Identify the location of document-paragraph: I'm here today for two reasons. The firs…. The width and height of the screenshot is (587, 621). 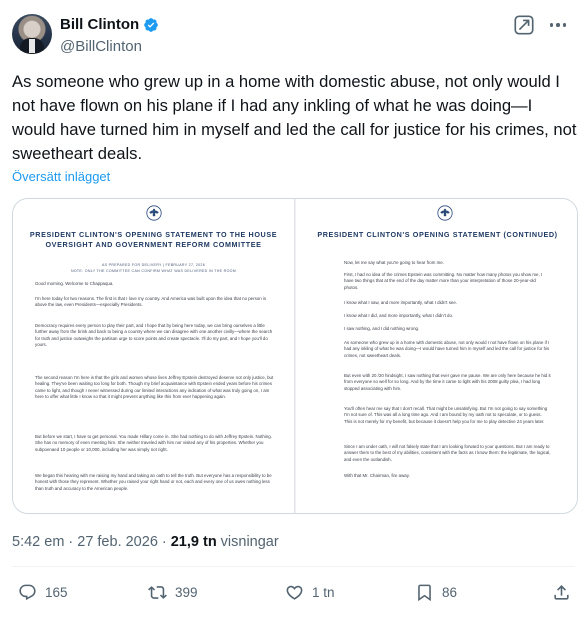
(151, 302).